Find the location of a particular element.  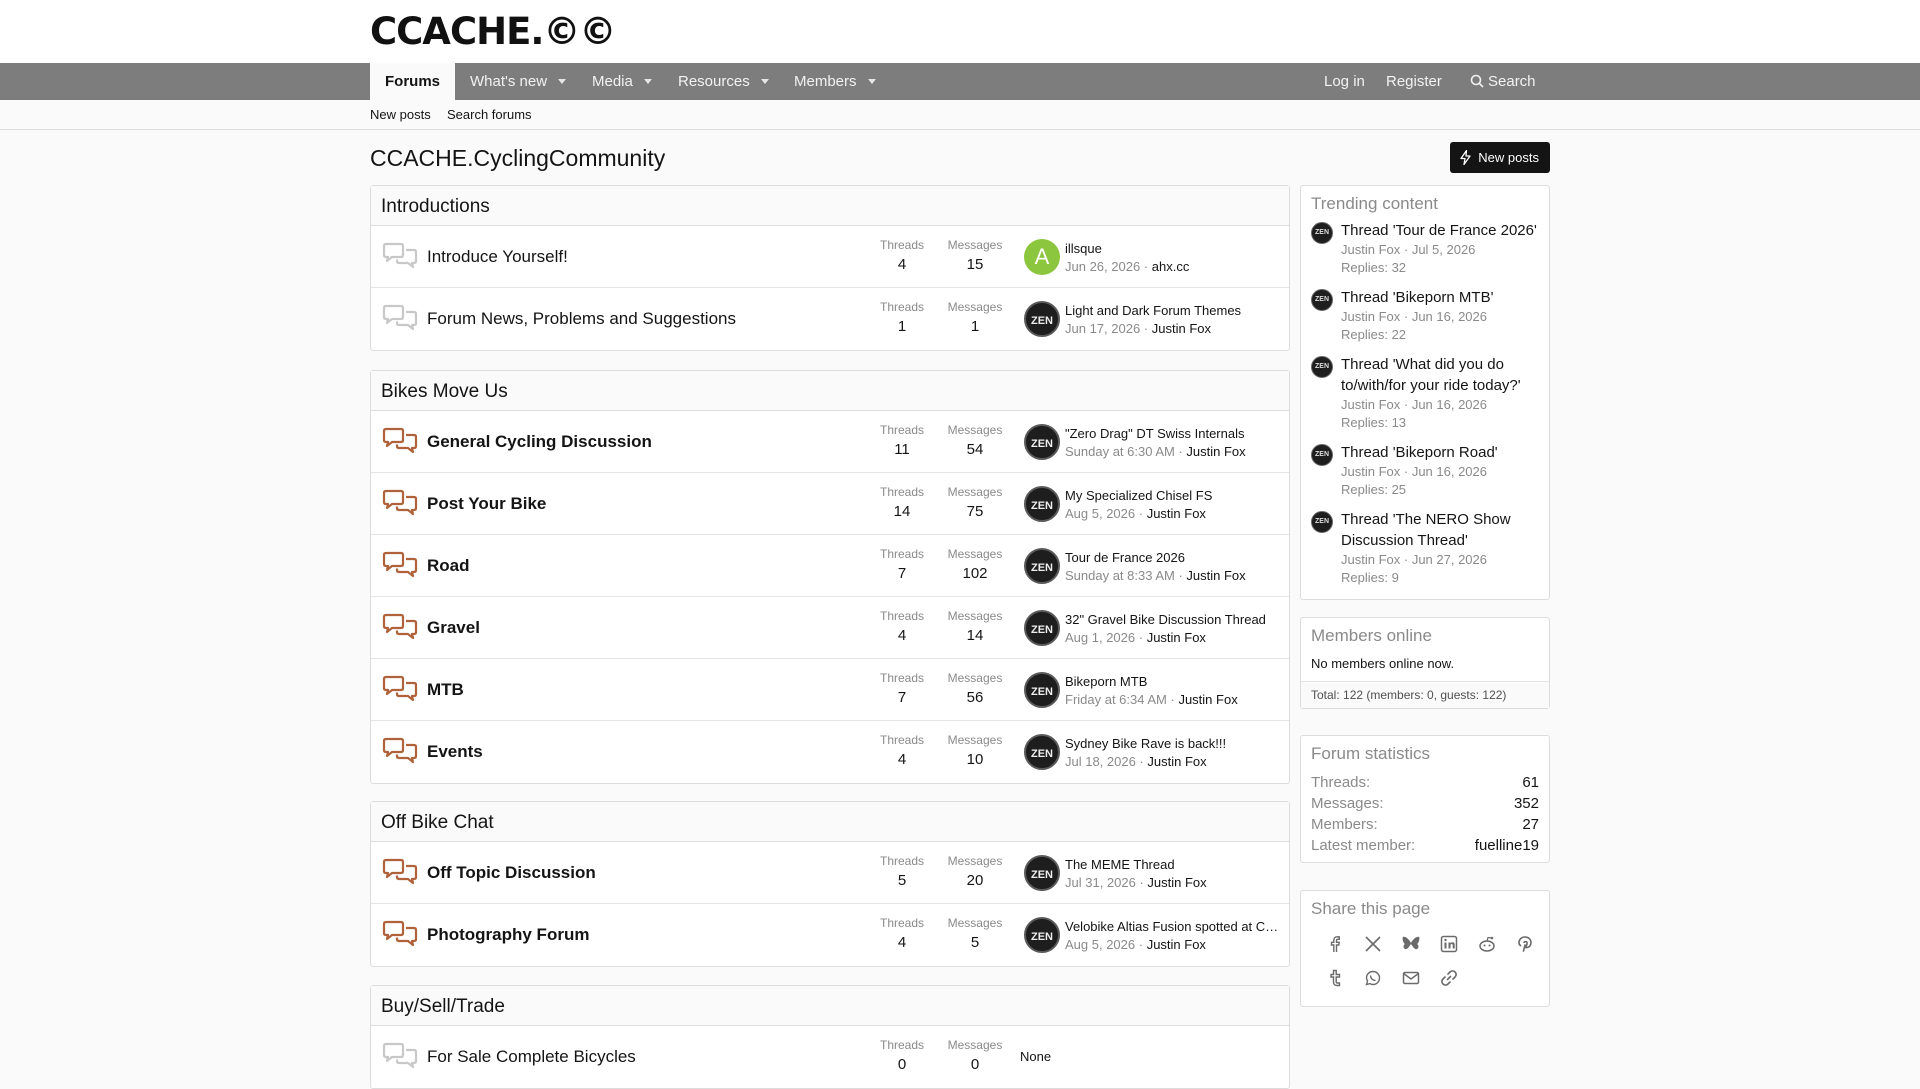

tab-media: Media is located at coordinates (612, 81).